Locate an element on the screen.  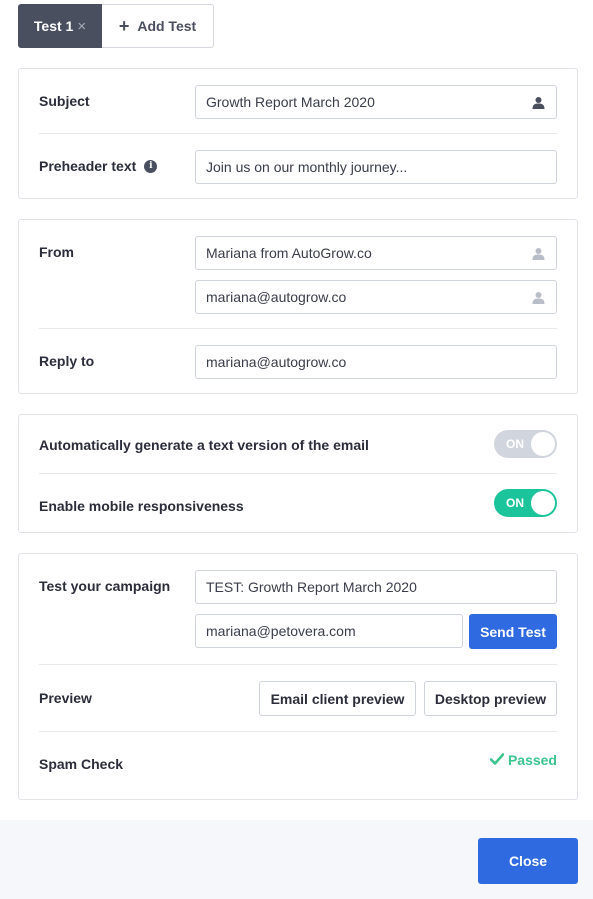
mobile-responsive-toggle-label: ON is located at coordinates (515, 503).